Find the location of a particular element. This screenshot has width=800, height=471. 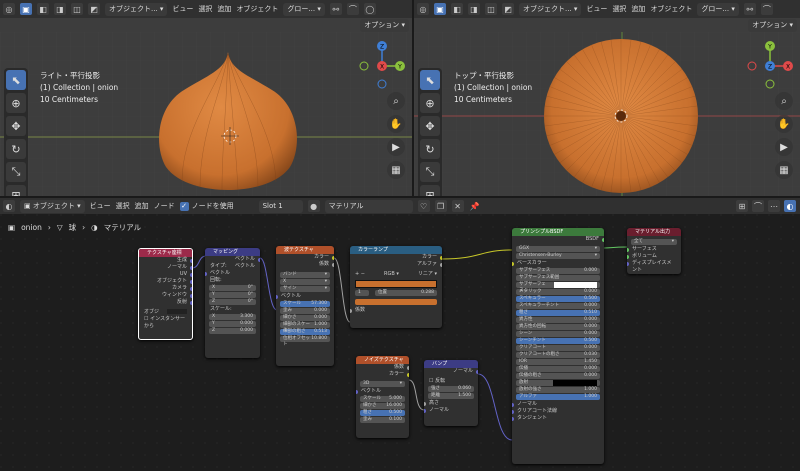

wave-phase-field: 位相オフセット 10.800 is located at coordinates (305, 341).